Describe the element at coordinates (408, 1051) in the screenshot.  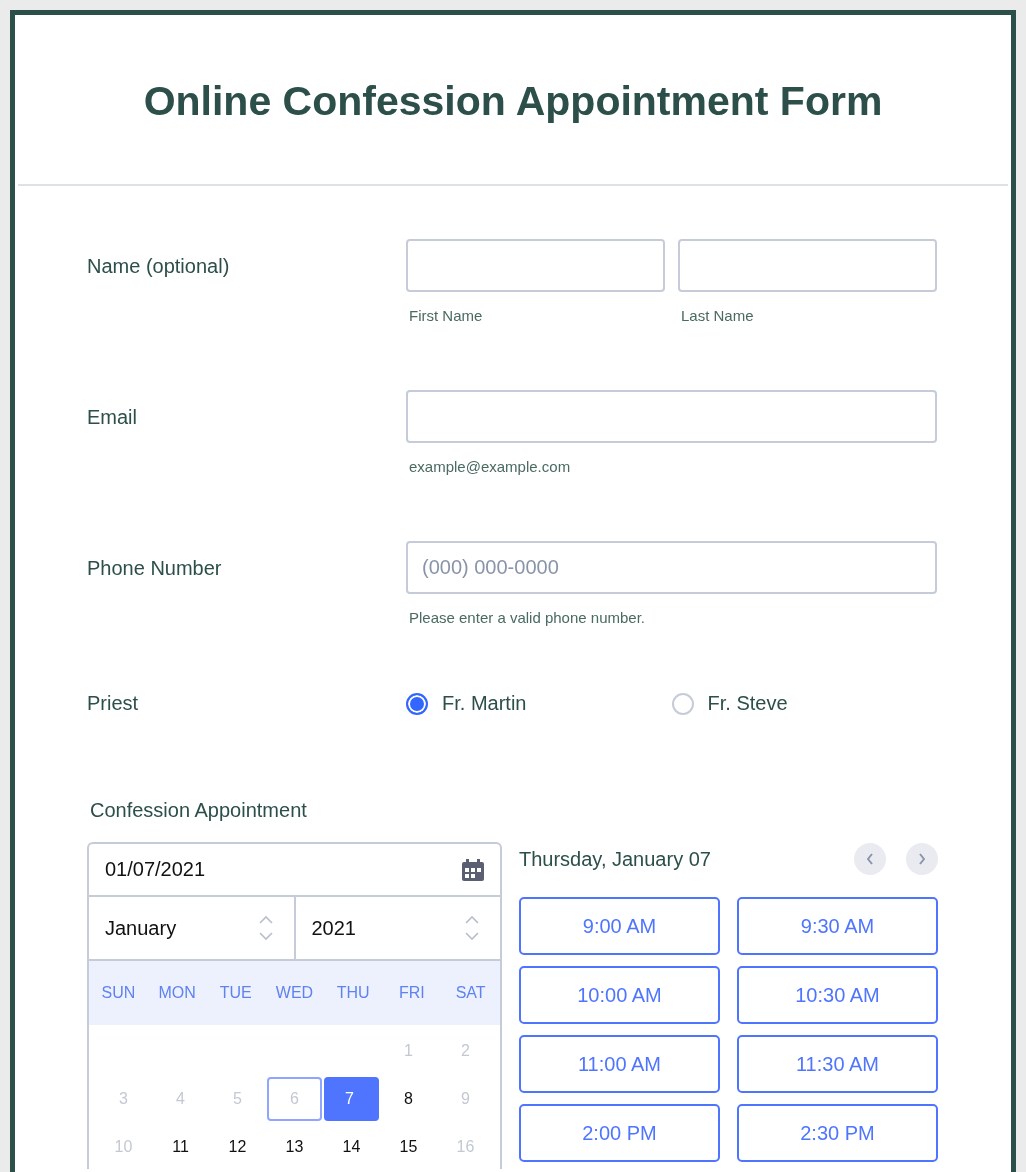
I see `calendar-day: 1` at that location.